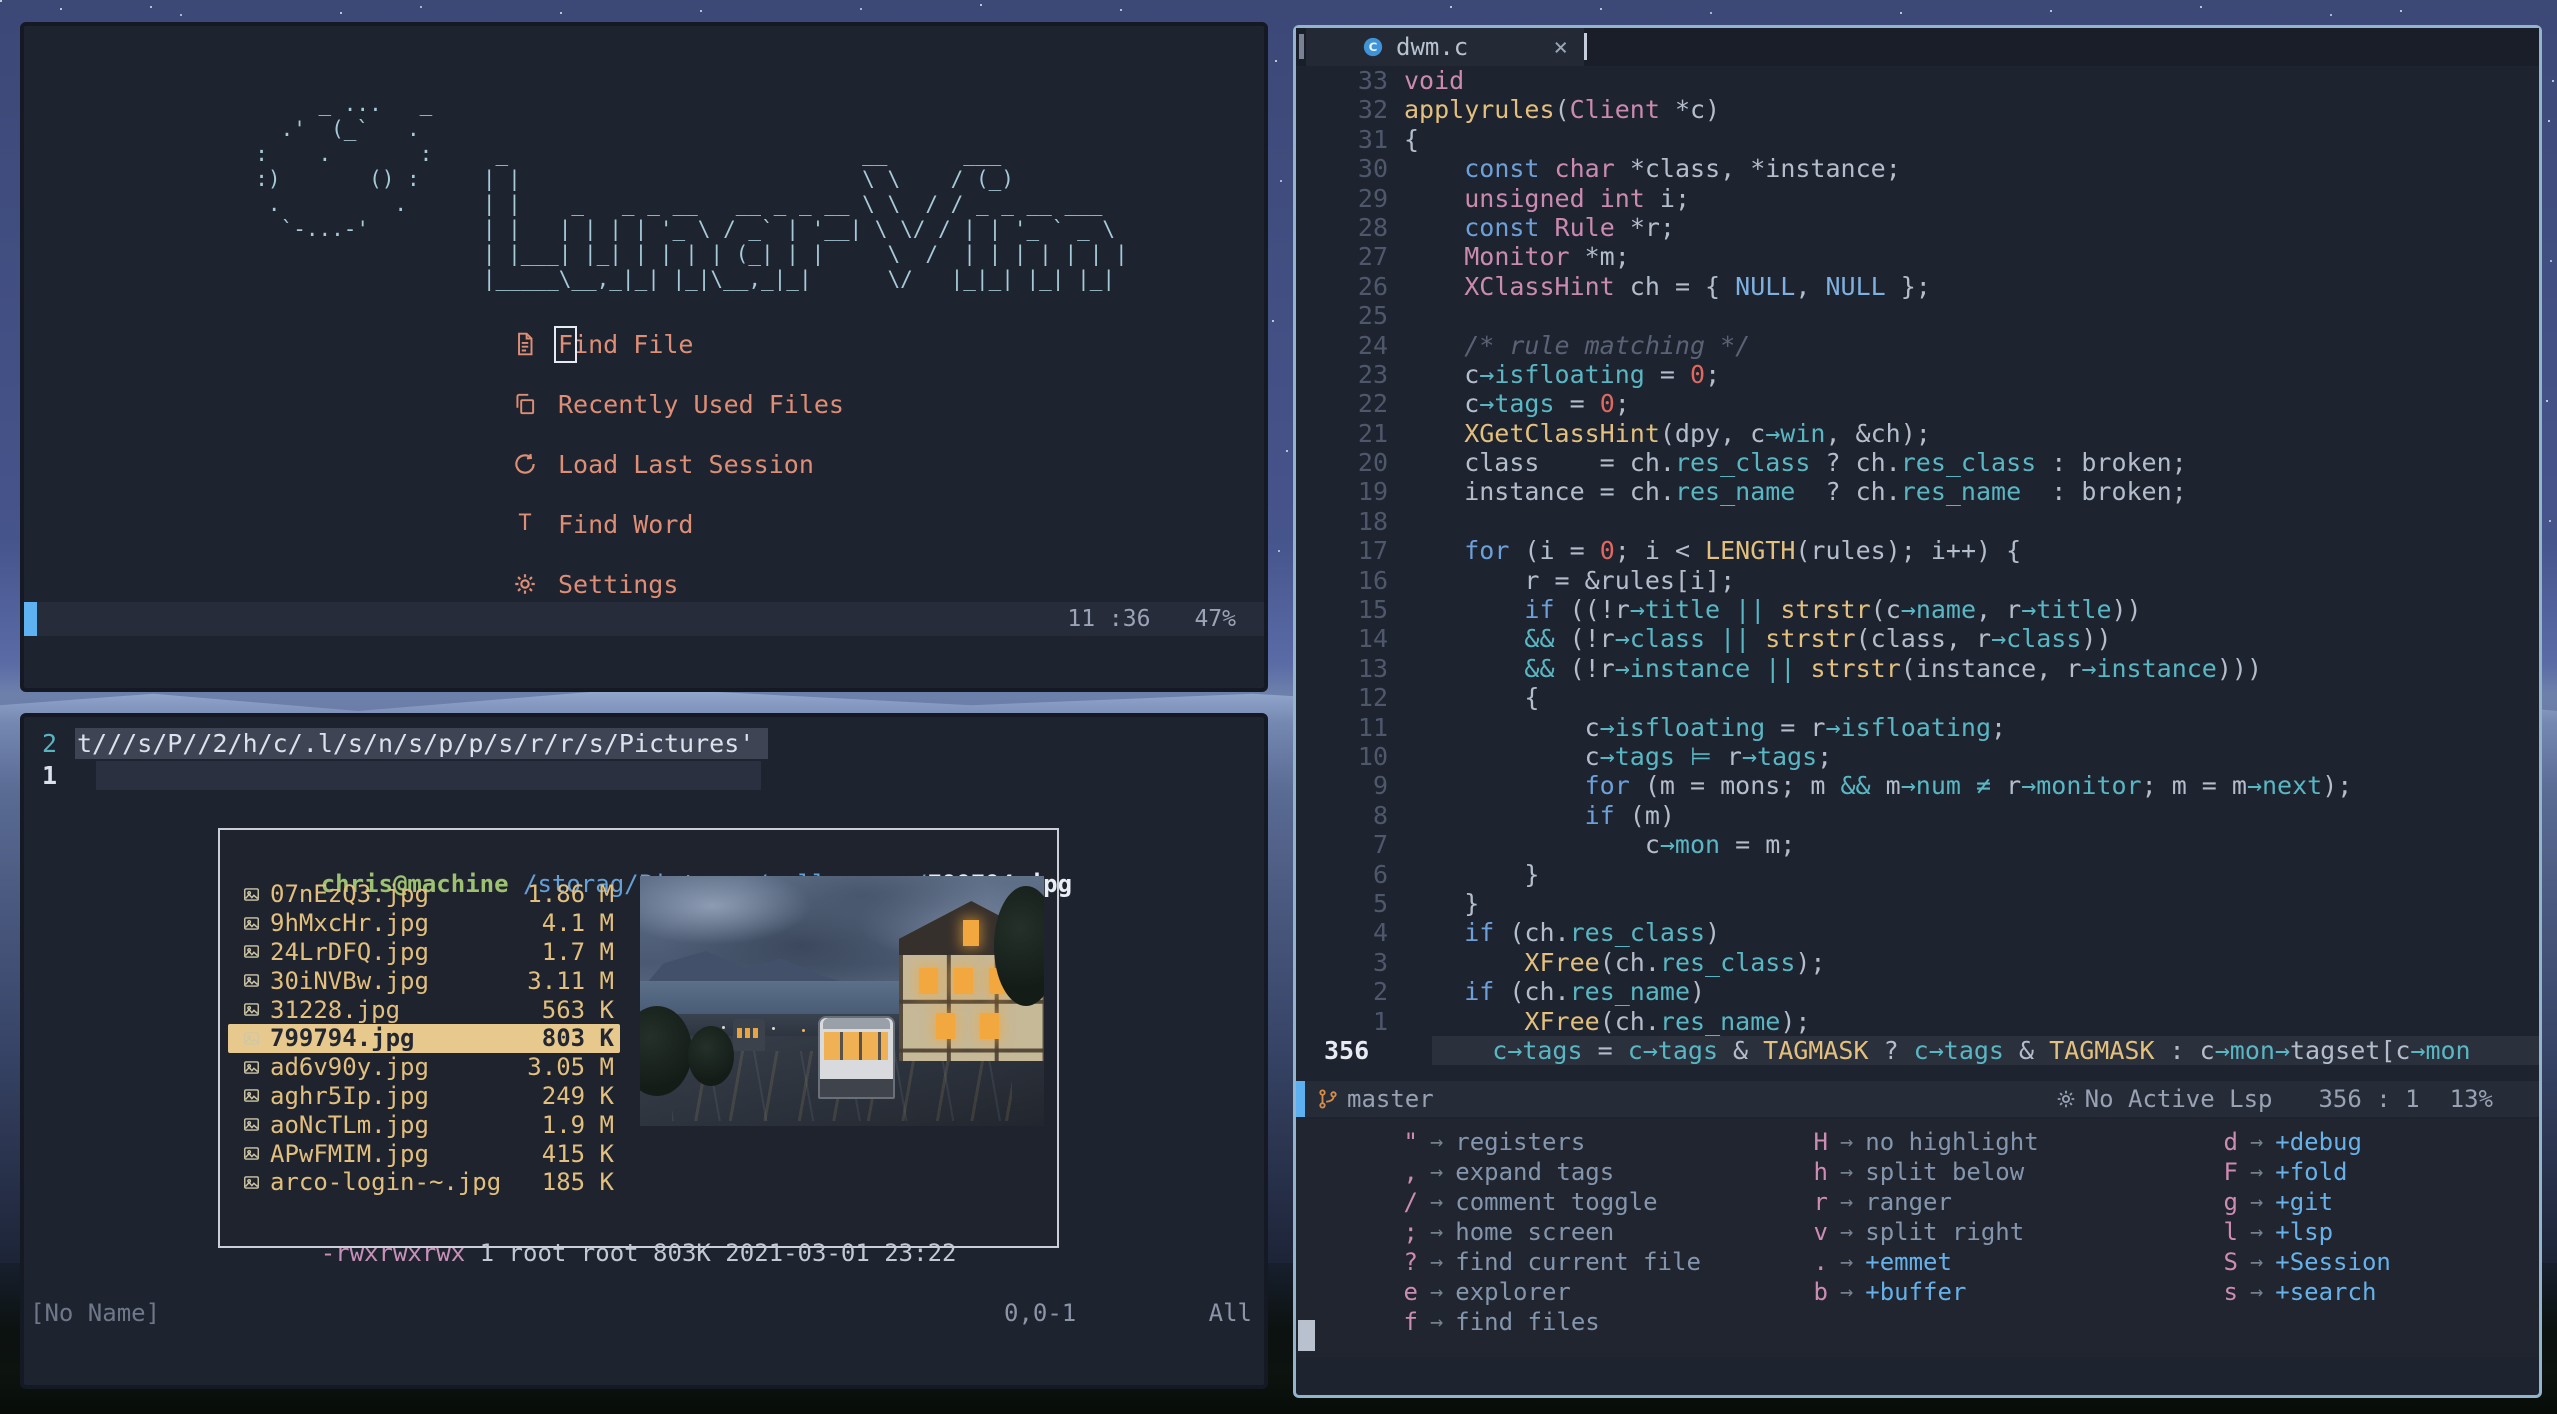  I want to click on code-line: 17 for (i = 0; i < LENGTH(rules); i++) {, so click(1917, 550).